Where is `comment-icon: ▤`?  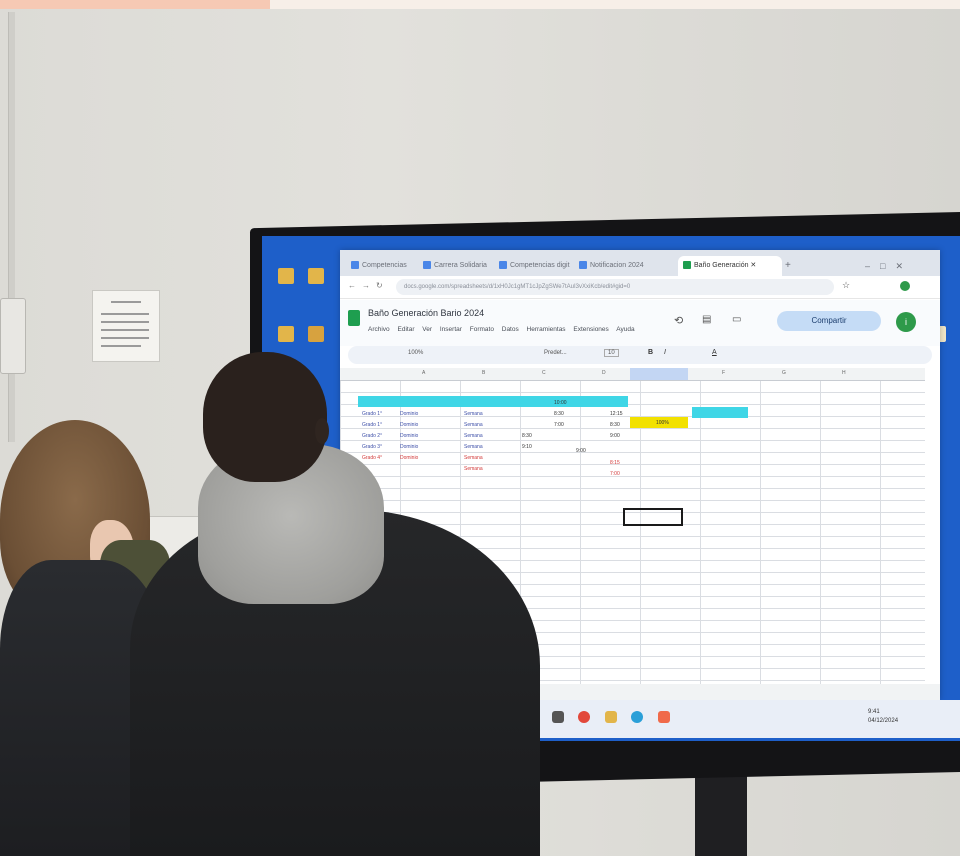 comment-icon: ▤ is located at coordinates (706, 319).